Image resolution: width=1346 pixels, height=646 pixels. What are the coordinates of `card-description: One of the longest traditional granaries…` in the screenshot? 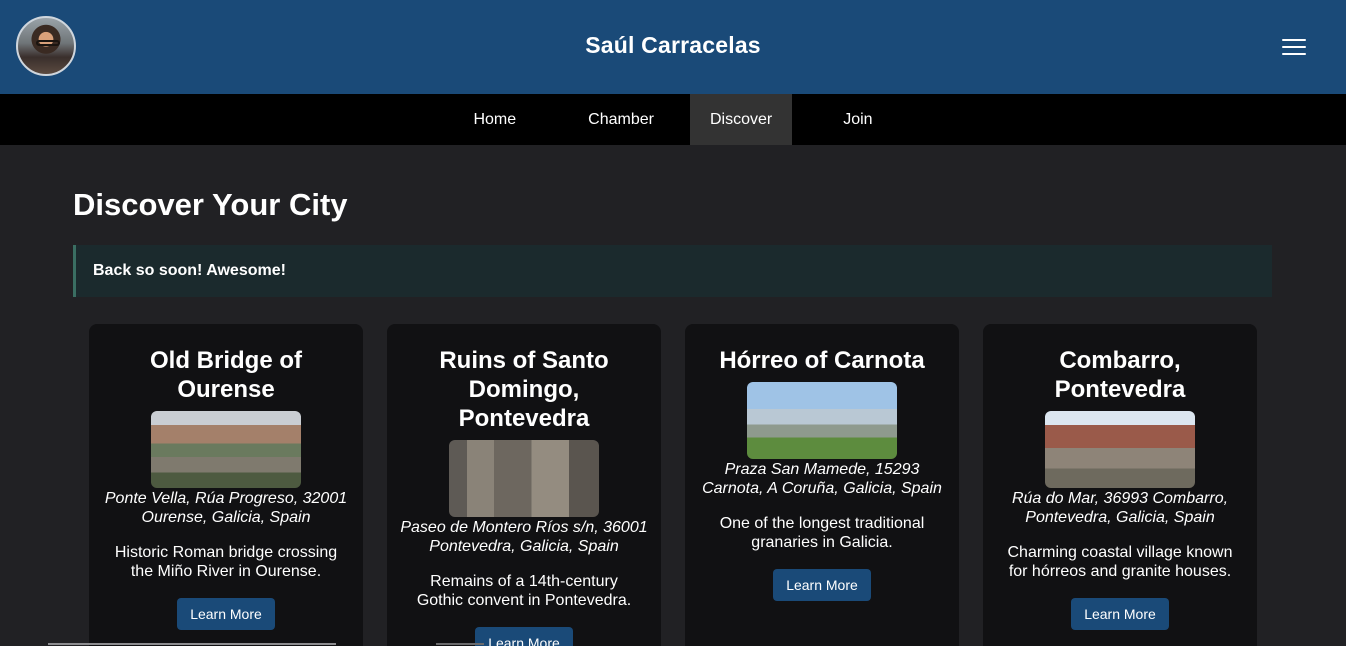 It's located at (822, 533).